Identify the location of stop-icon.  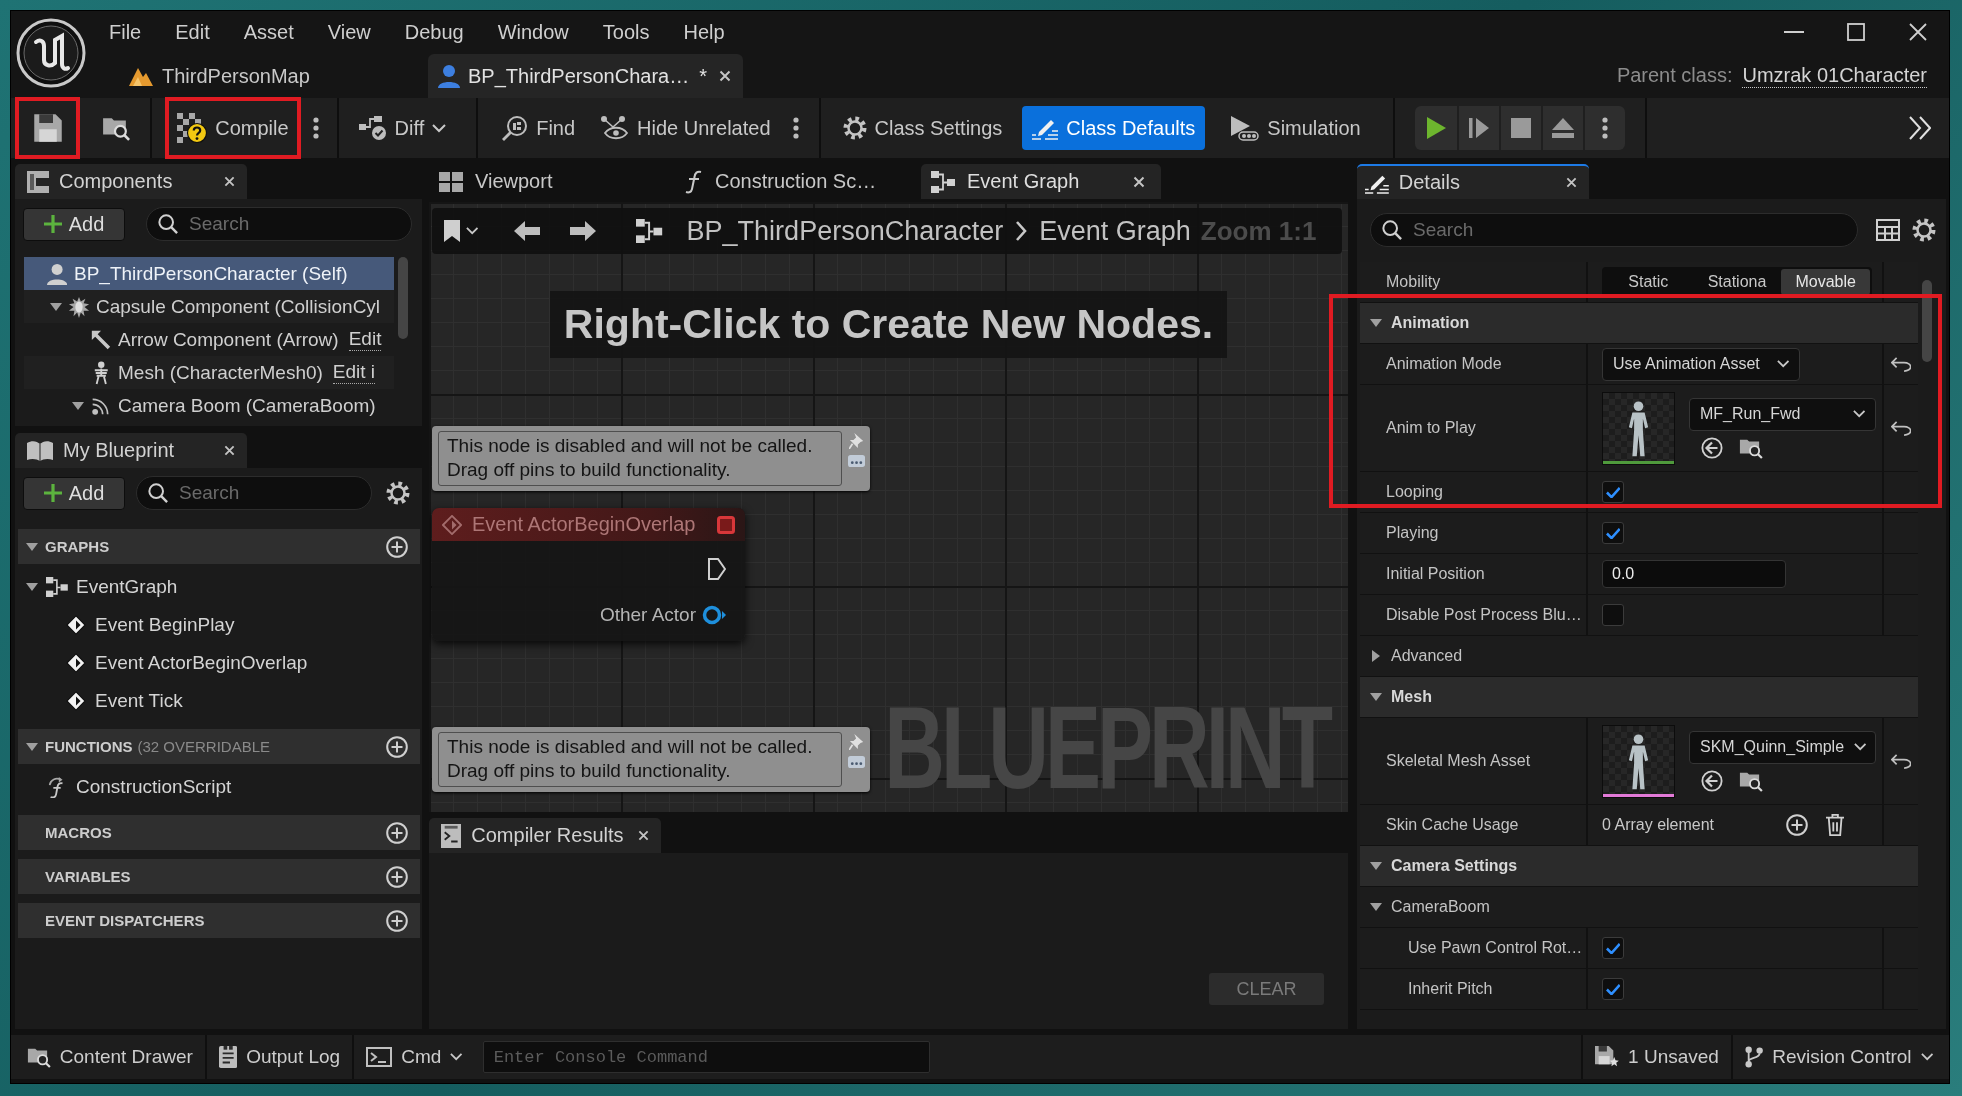
(1520, 128).